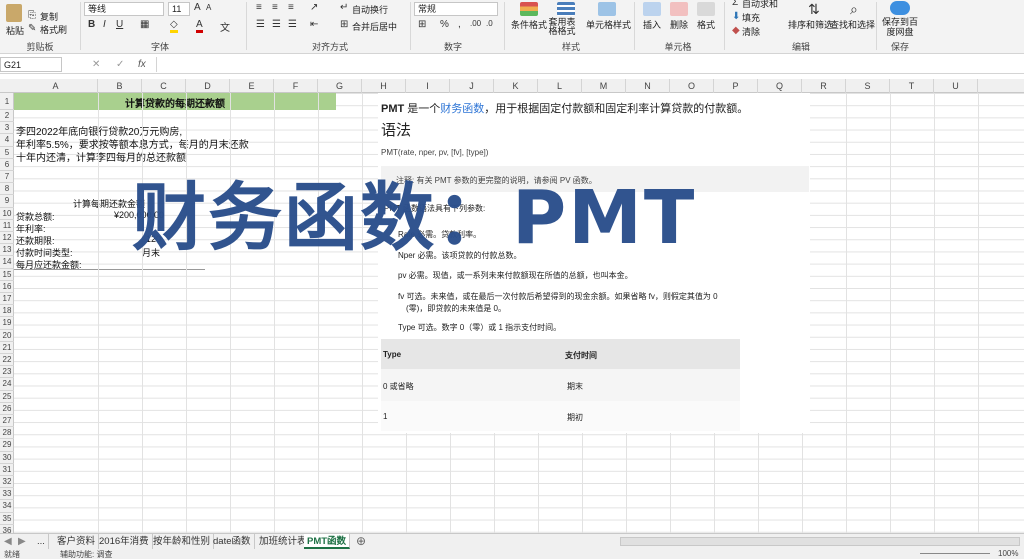 Image resolution: width=1024 pixels, height=560 pixels. I want to click on column-header: A, so click(56, 86).